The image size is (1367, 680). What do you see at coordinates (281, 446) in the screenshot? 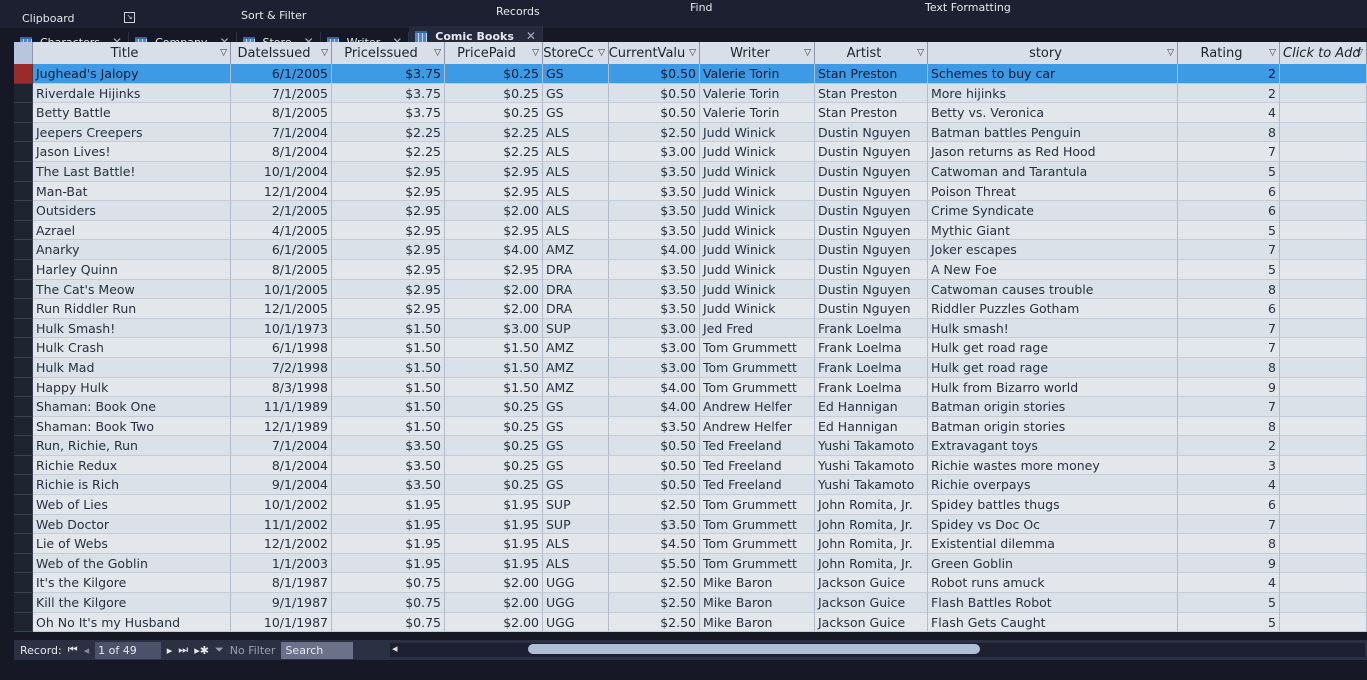
I see `cell-dateissued: 7/1/2004` at bounding box center [281, 446].